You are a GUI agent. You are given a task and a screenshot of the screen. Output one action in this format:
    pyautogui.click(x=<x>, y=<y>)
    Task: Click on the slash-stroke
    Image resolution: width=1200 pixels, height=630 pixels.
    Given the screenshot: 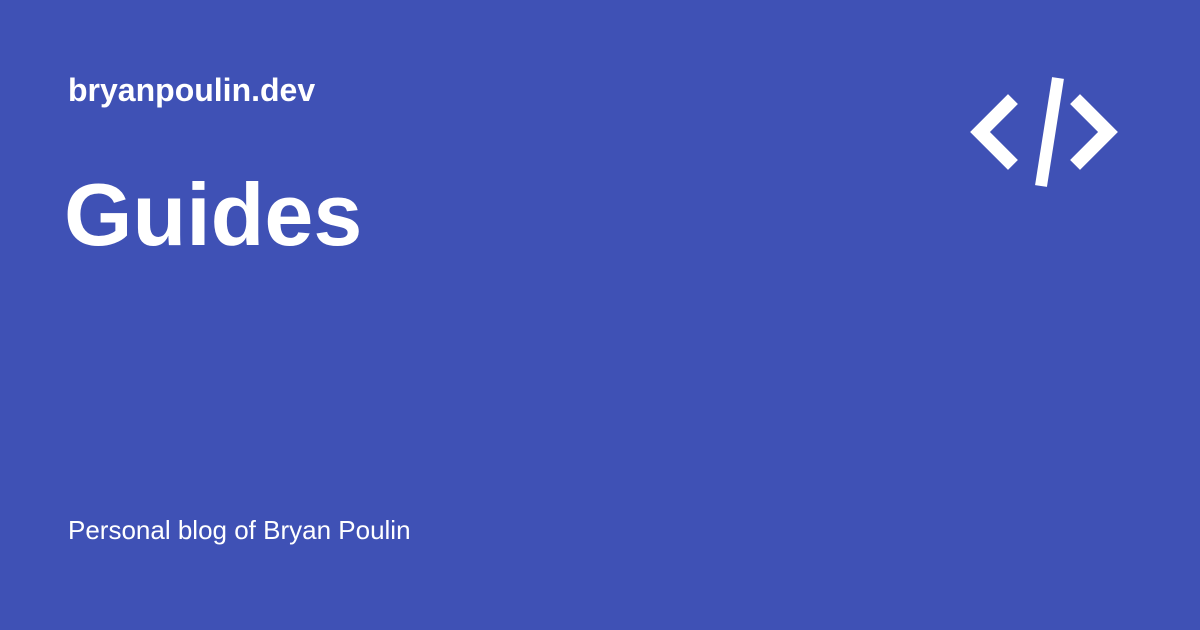 What is the action you would take?
    pyautogui.click(x=1049, y=132)
    